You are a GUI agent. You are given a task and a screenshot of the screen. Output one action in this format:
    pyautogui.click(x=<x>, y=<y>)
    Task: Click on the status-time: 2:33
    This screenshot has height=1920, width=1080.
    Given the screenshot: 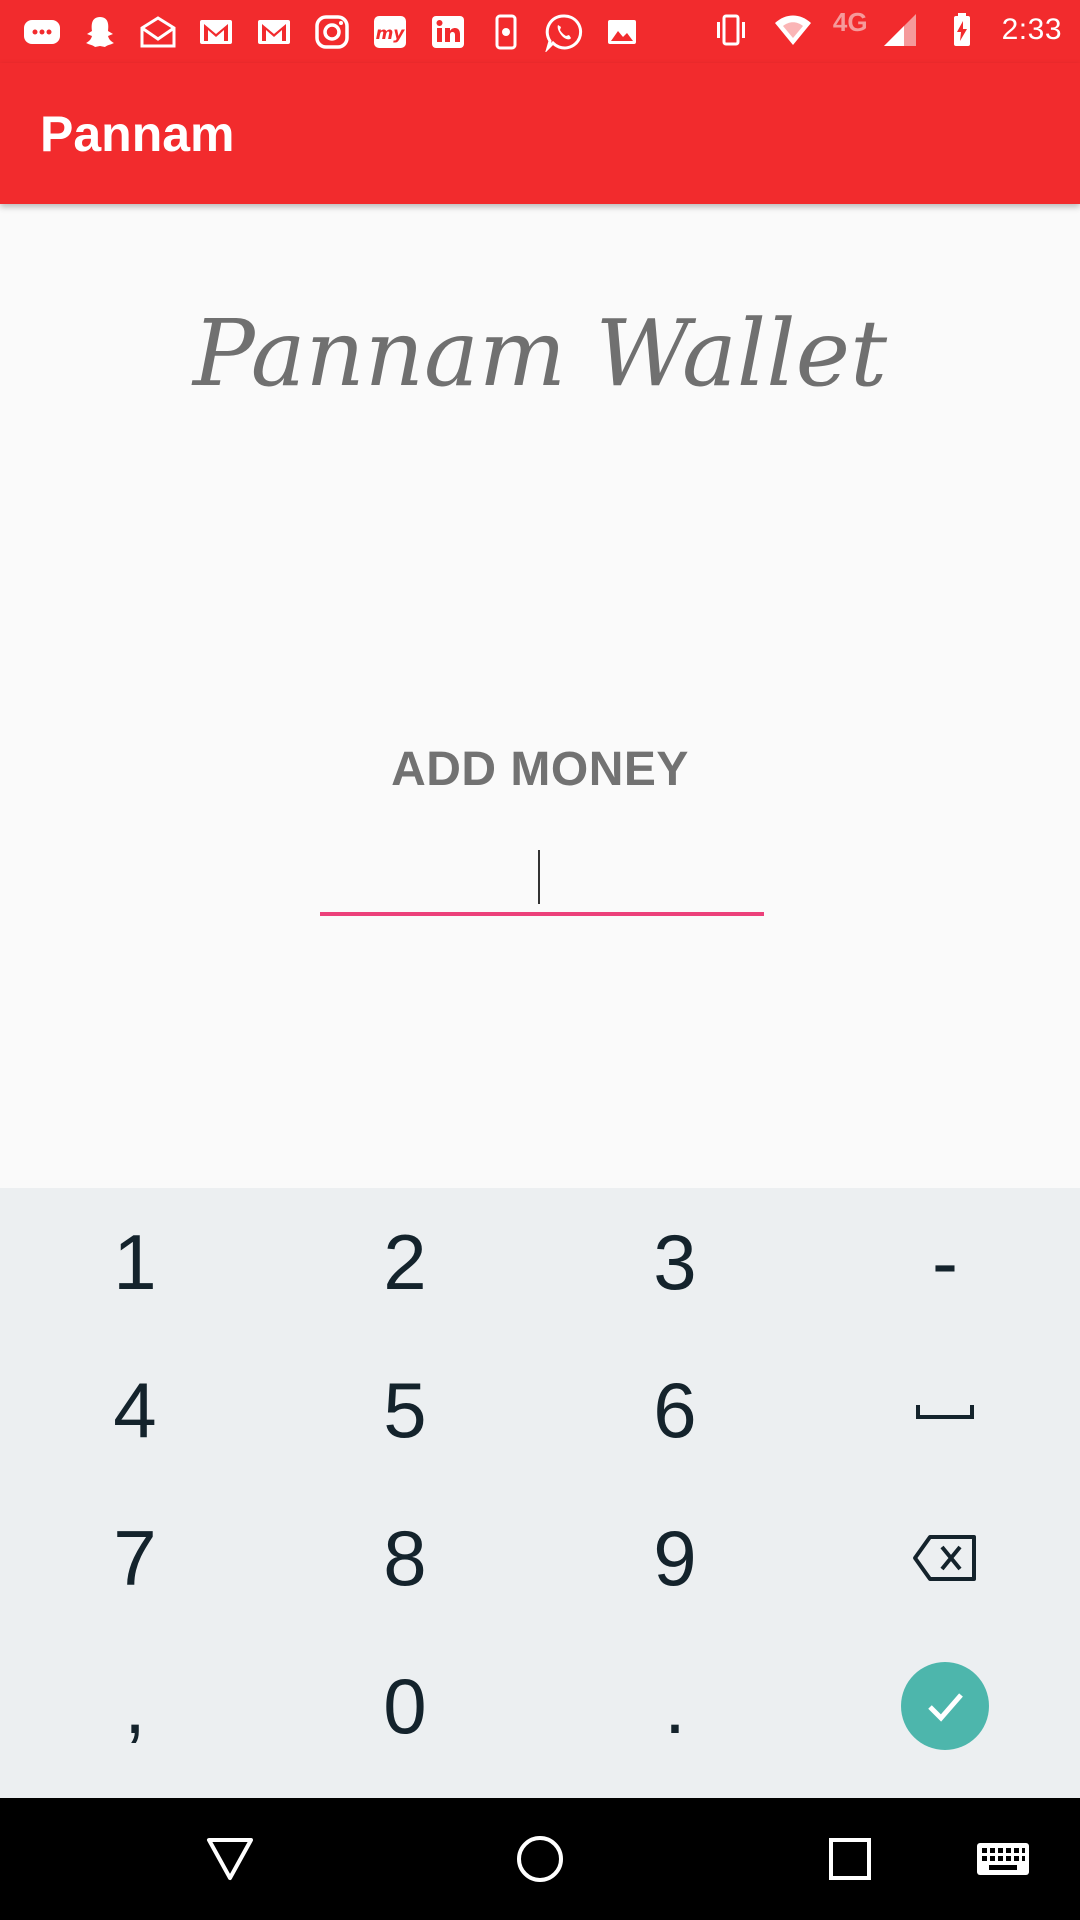 What is the action you would take?
    pyautogui.click(x=1031, y=29)
    